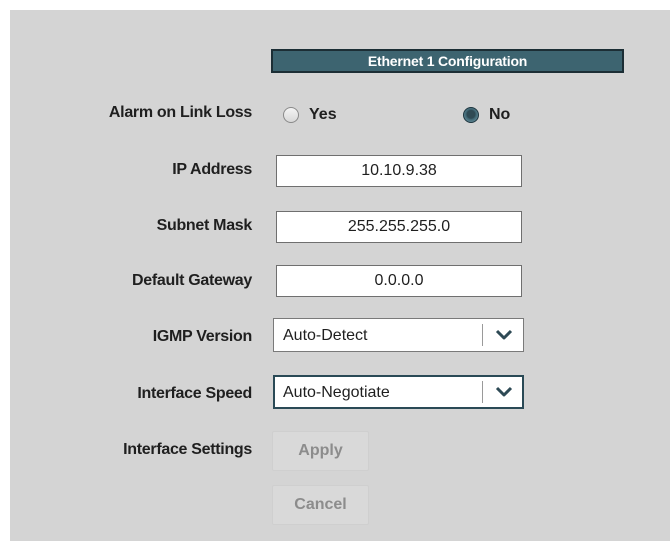  Describe the element at coordinates (212, 169) in the screenshot. I see `ip-address-label: IP Address` at that location.